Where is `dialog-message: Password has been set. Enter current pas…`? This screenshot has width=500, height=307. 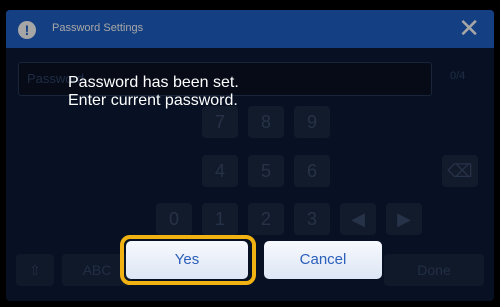 dialog-message: Password has been set. Enter current pas… is located at coordinates (153, 92).